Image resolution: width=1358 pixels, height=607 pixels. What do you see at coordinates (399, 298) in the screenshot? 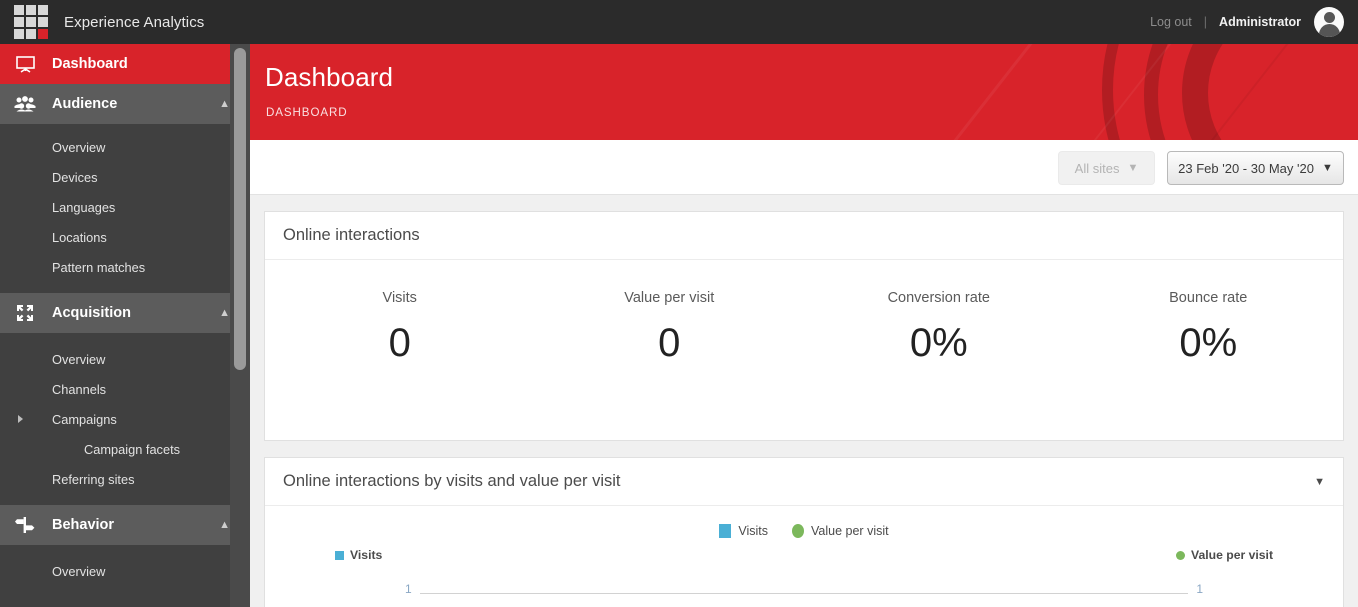
I see `kpi-label: Visits` at bounding box center [399, 298].